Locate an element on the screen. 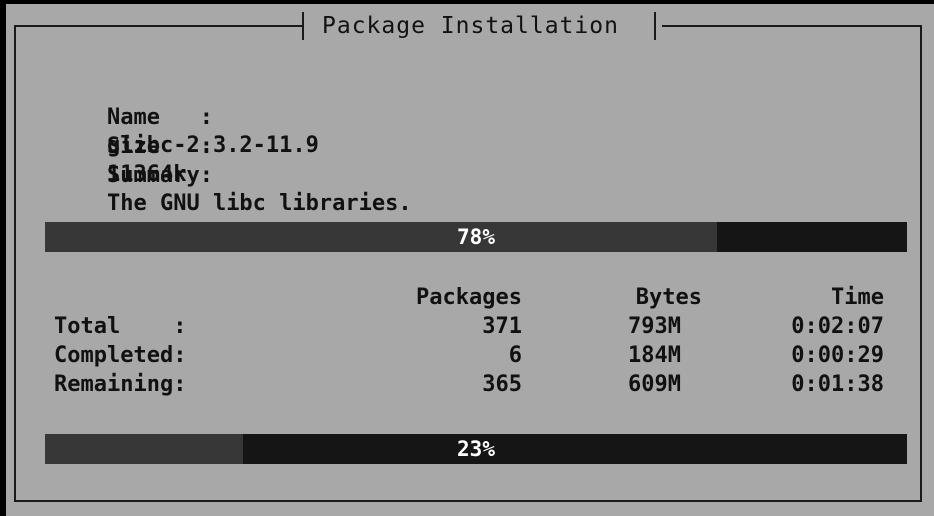 This screenshot has height=516, width=934. window-title: Package Installation is located at coordinates (470, 26).